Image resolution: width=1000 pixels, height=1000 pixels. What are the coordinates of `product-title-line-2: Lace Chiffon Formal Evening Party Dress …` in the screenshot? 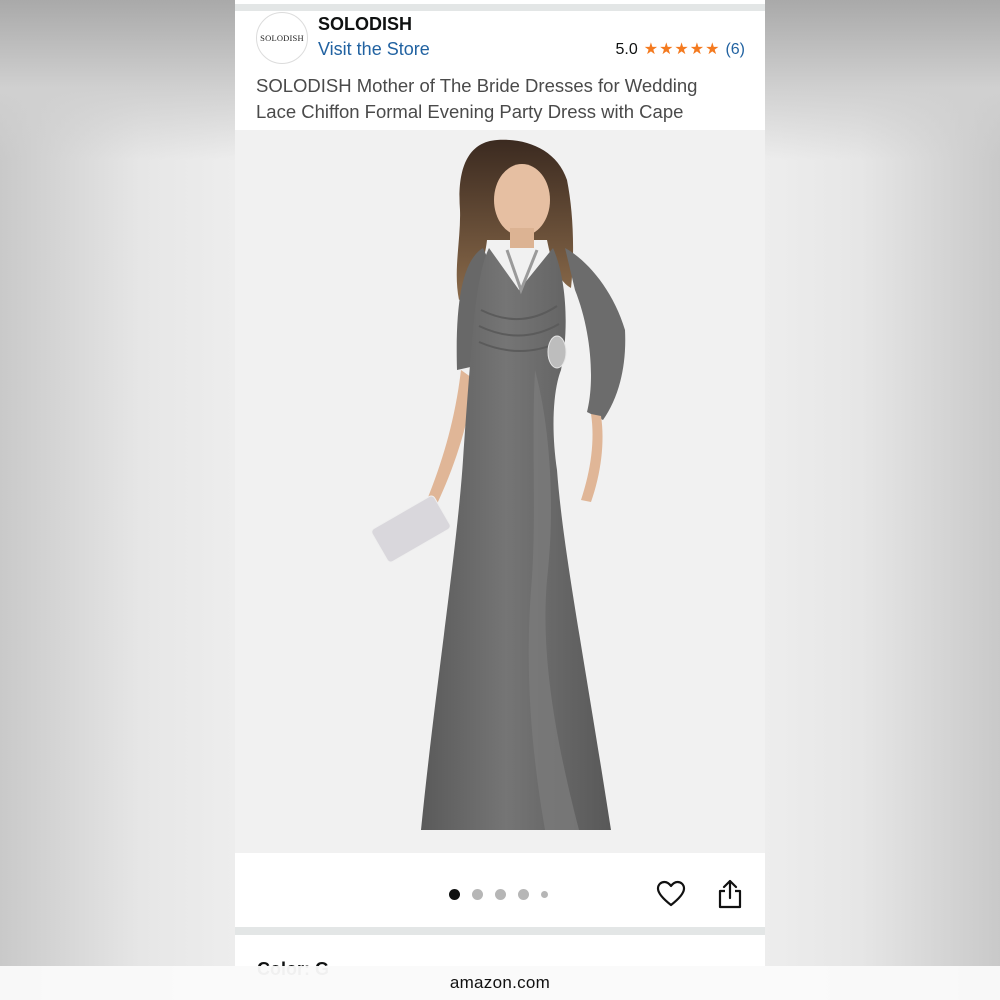 It's located at (470, 111).